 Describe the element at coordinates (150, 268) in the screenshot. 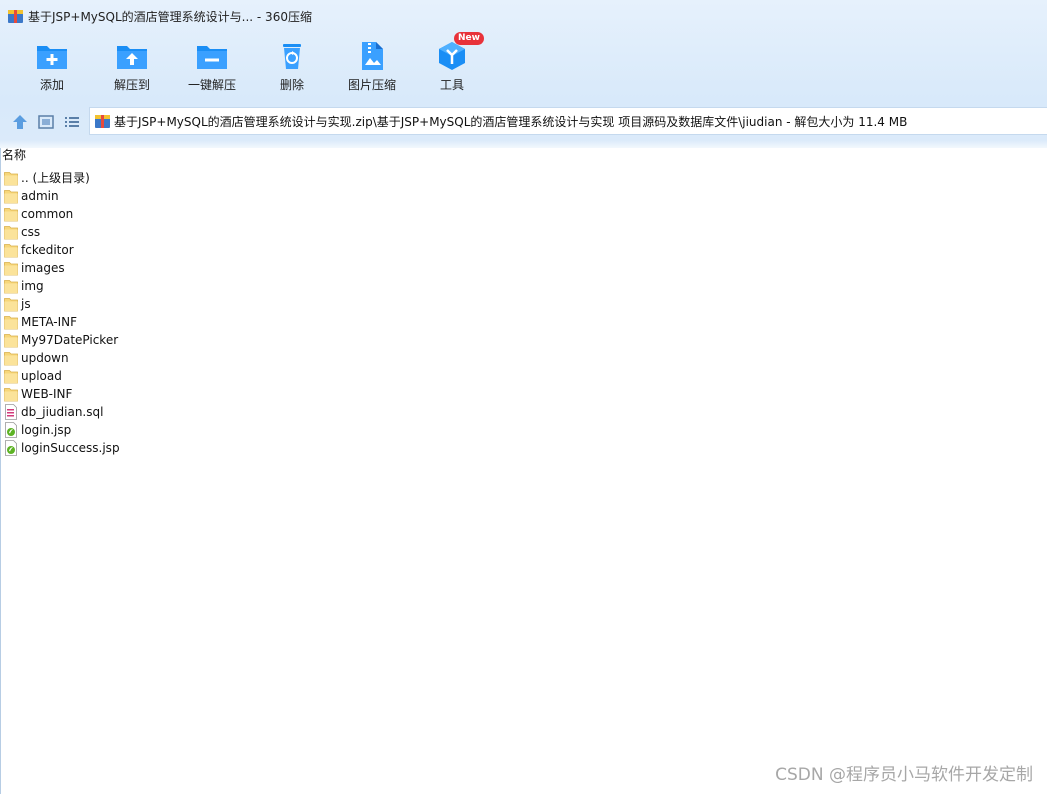

I see `list-item: images` at that location.